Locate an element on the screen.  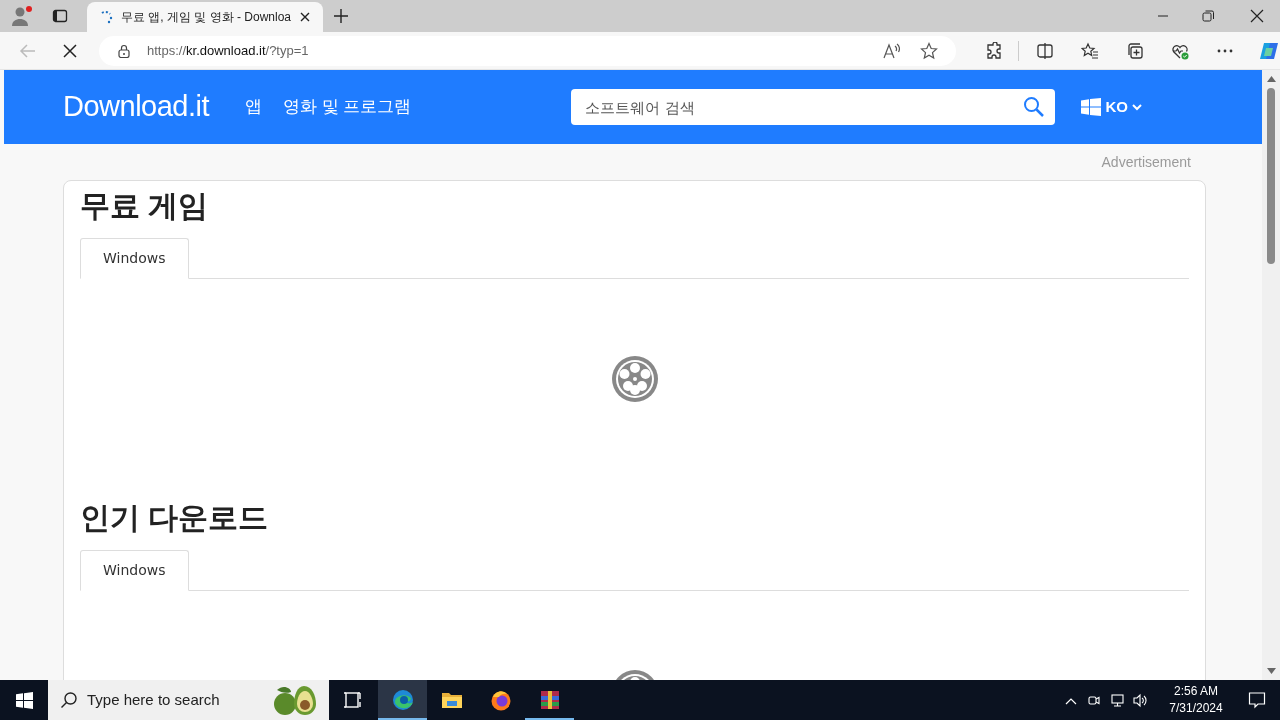
restore-icon is located at coordinates (1208, 16).